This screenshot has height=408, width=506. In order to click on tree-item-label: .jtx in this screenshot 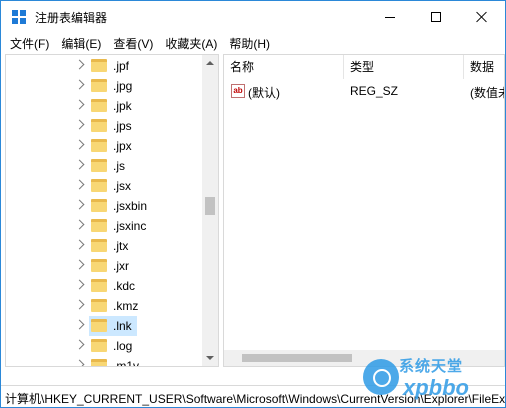, I will do `click(121, 246)`.